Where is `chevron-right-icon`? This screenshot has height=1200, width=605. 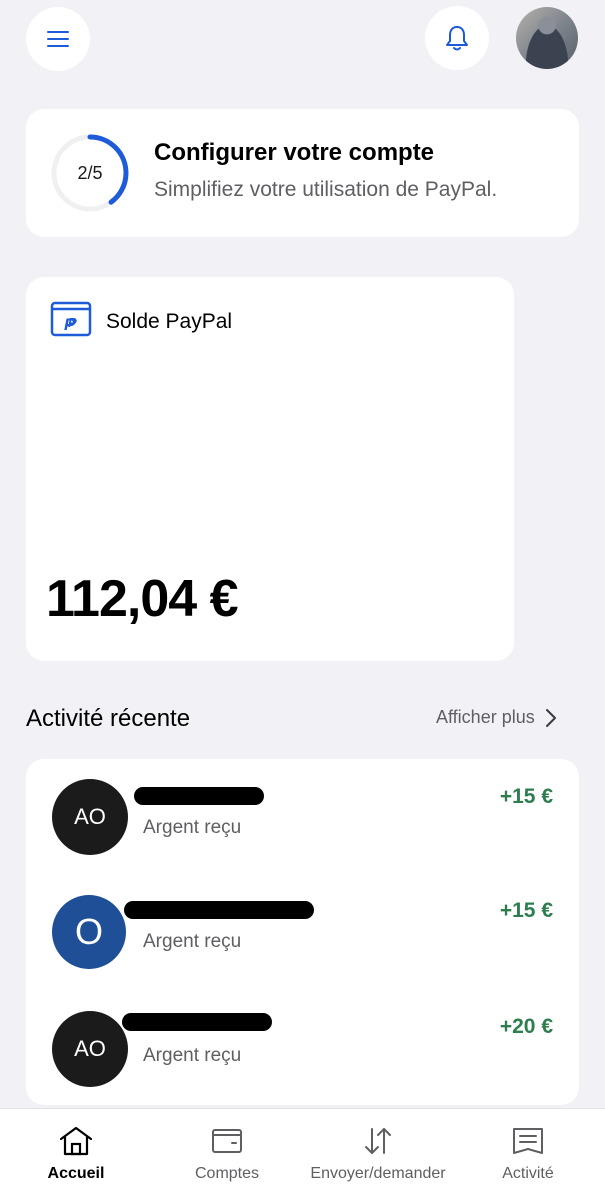 chevron-right-icon is located at coordinates (550, 717).